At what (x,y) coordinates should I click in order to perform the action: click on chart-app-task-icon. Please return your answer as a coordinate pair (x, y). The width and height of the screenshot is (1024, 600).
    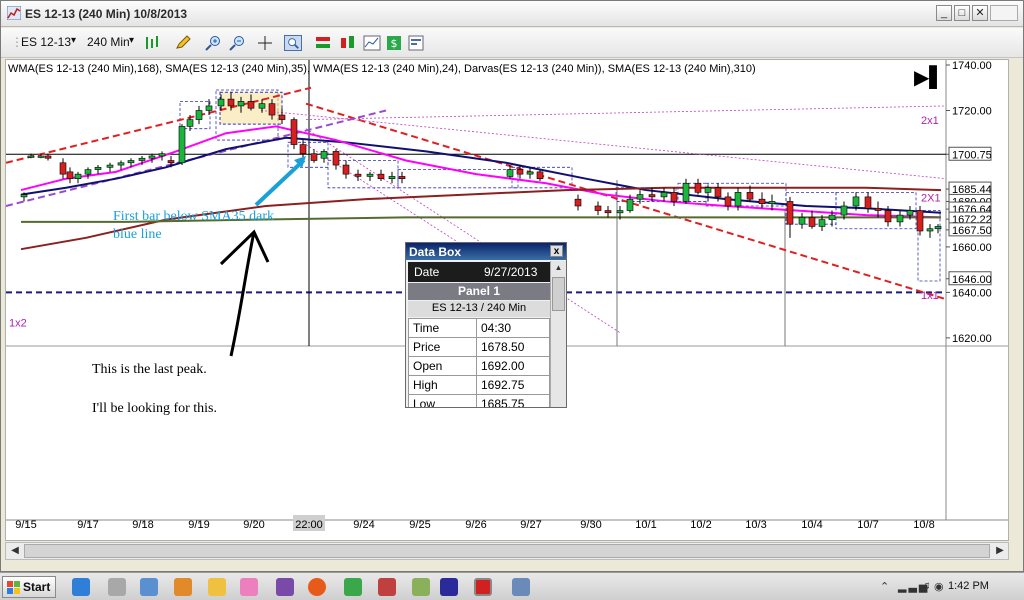
    Looking at the image, I should click on (285, 587).